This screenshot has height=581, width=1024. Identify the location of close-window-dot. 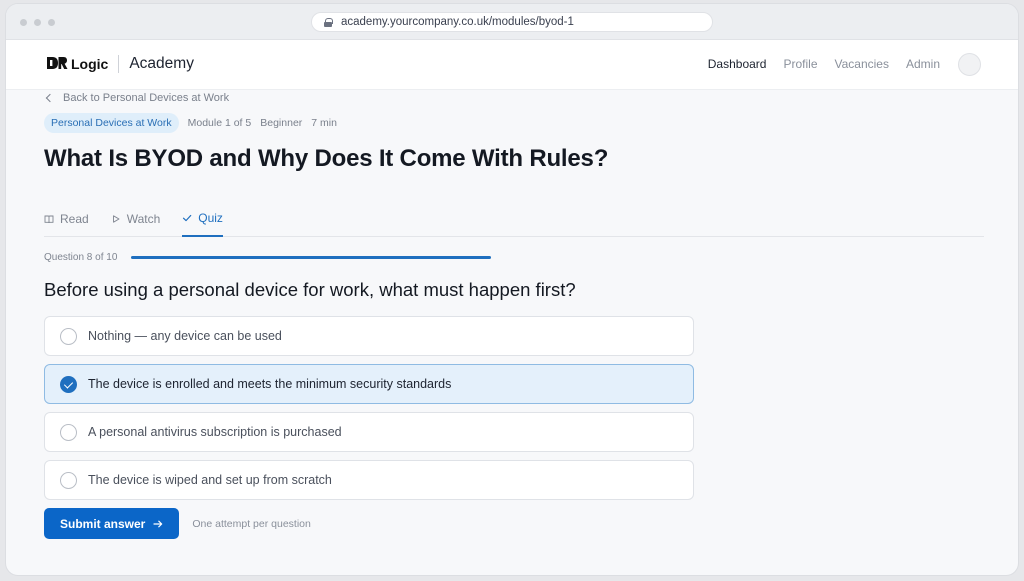
(23, 22).